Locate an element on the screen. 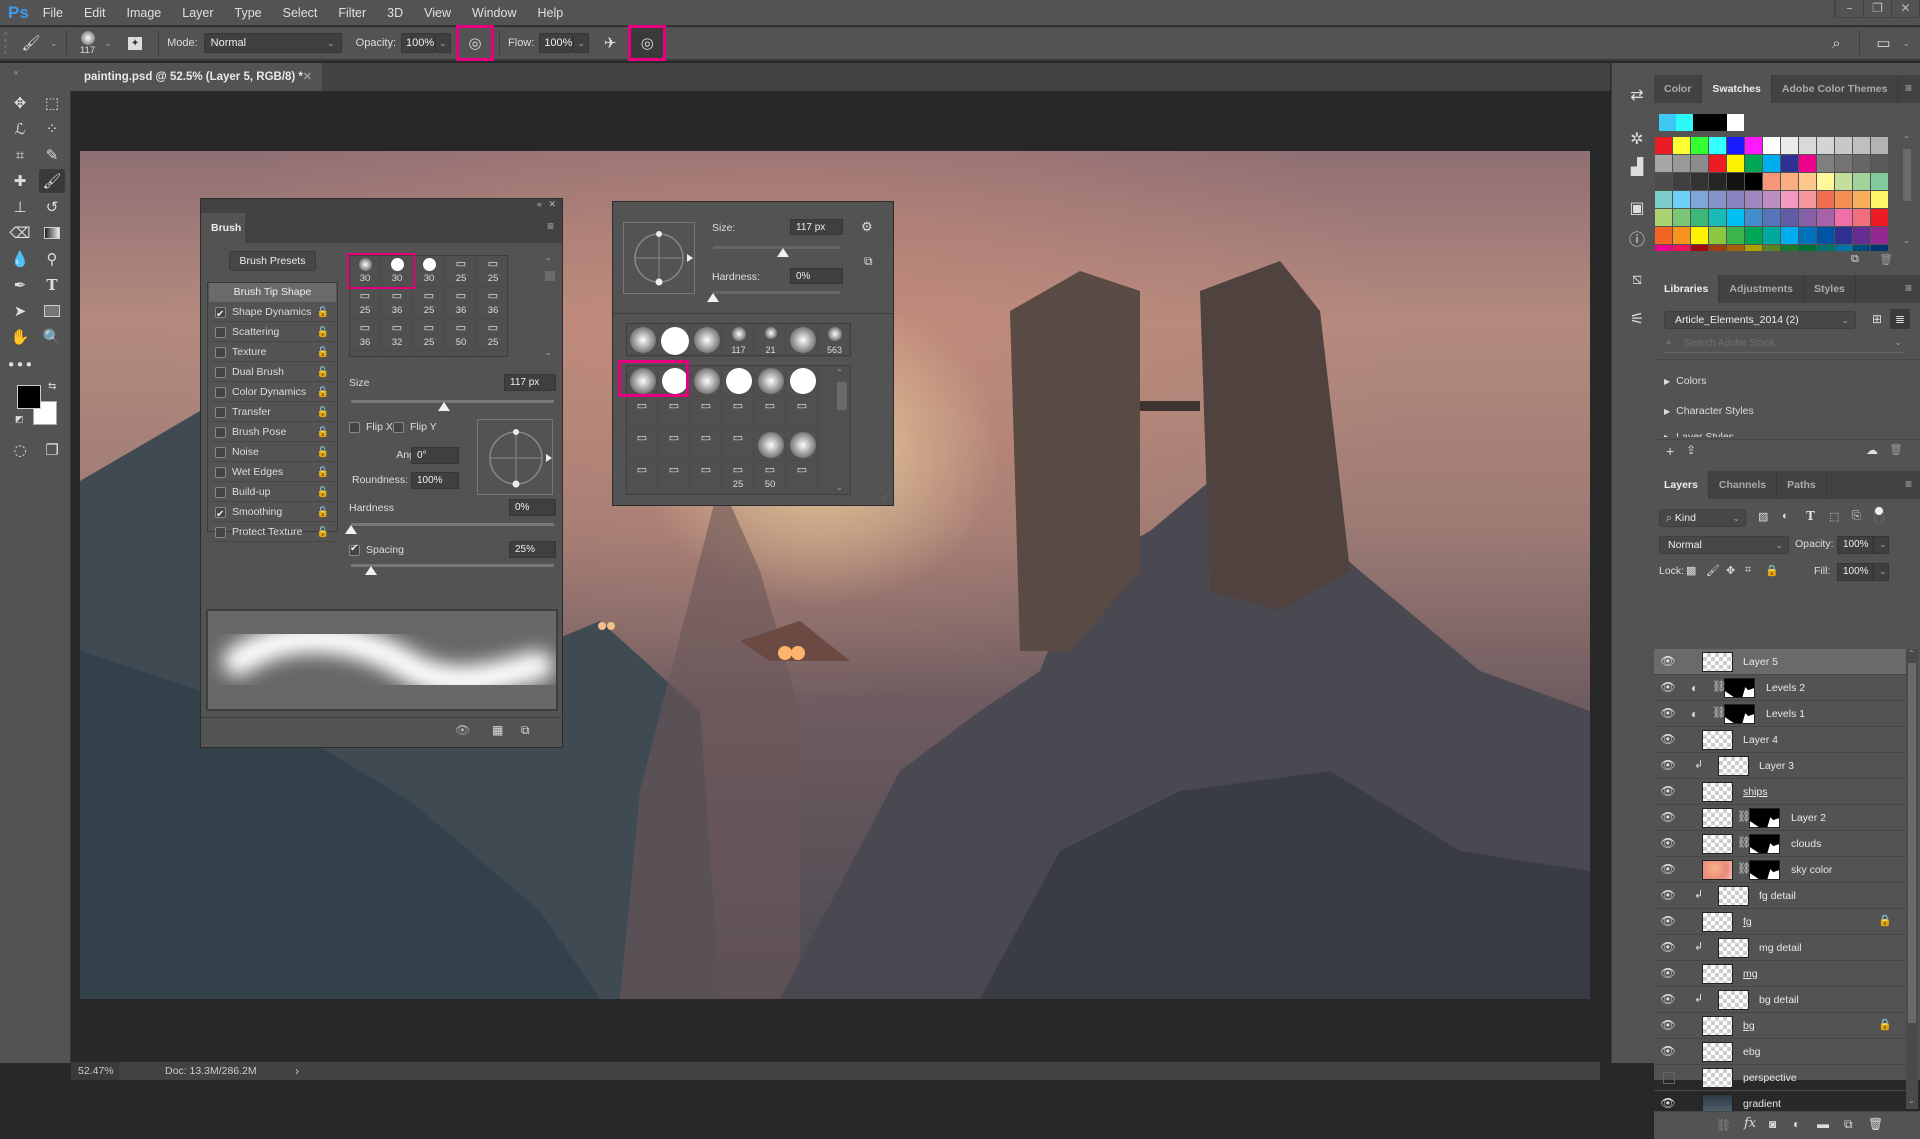  healing-brush-tool: ✚ is located at coordinates (20, 181).